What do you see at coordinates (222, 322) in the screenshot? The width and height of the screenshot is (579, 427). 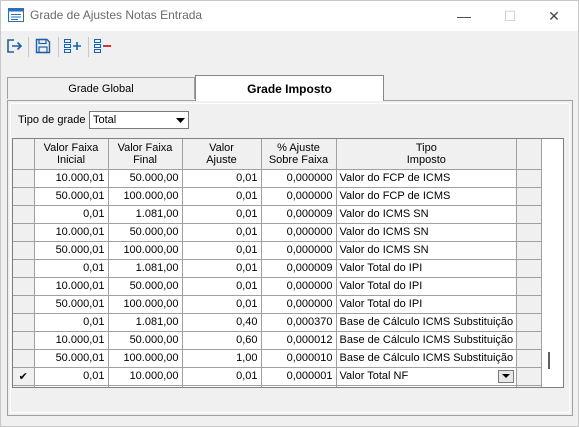 I see `cell-valor-ajuste: 0,40` at bounding box center [222, 322].